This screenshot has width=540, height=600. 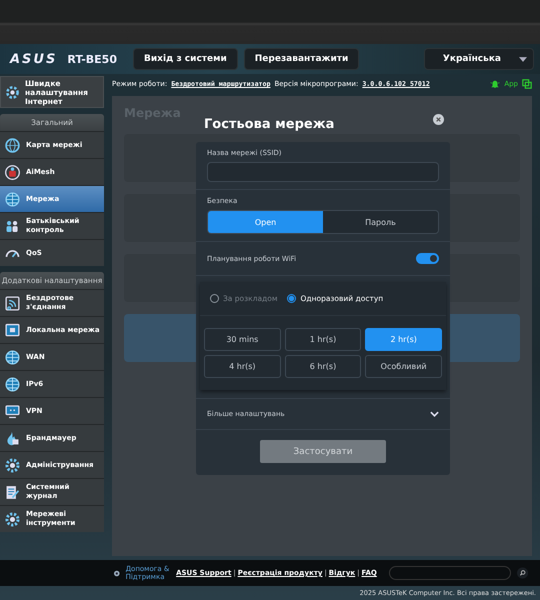 I want to click on security-tab: Пароль, so click(x=380, y=222).